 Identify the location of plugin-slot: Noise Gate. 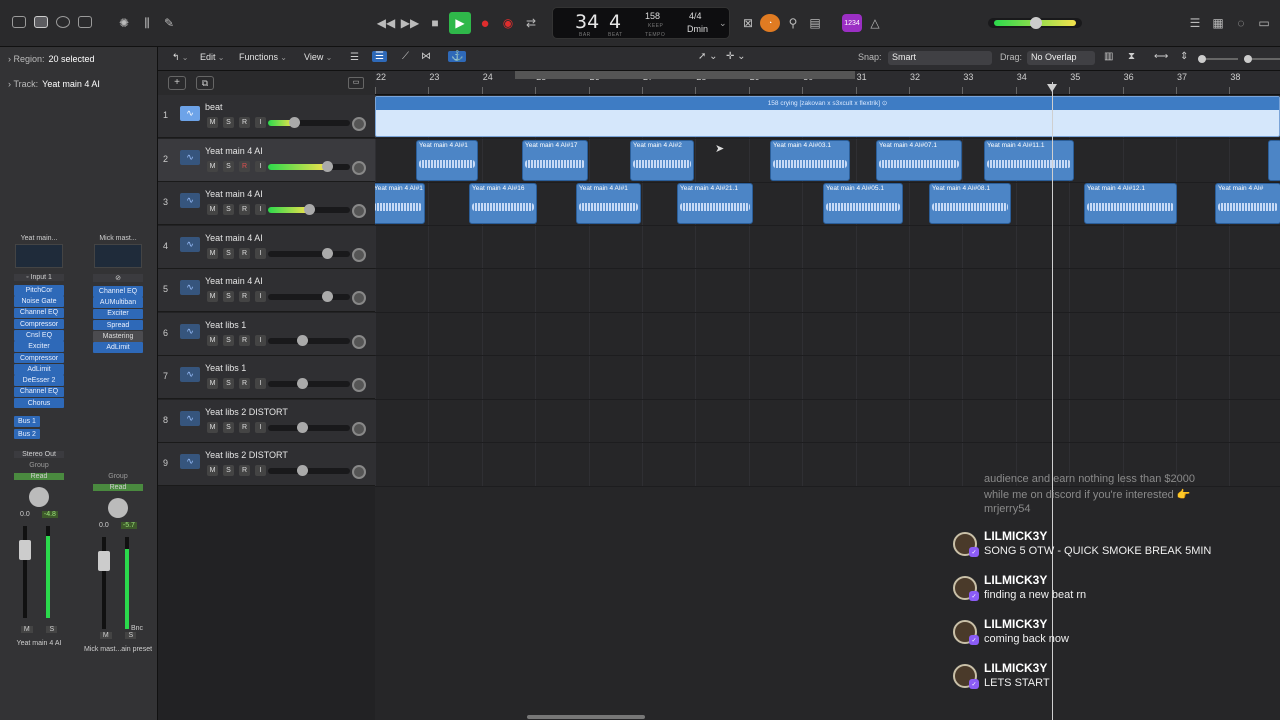
(39, 301).